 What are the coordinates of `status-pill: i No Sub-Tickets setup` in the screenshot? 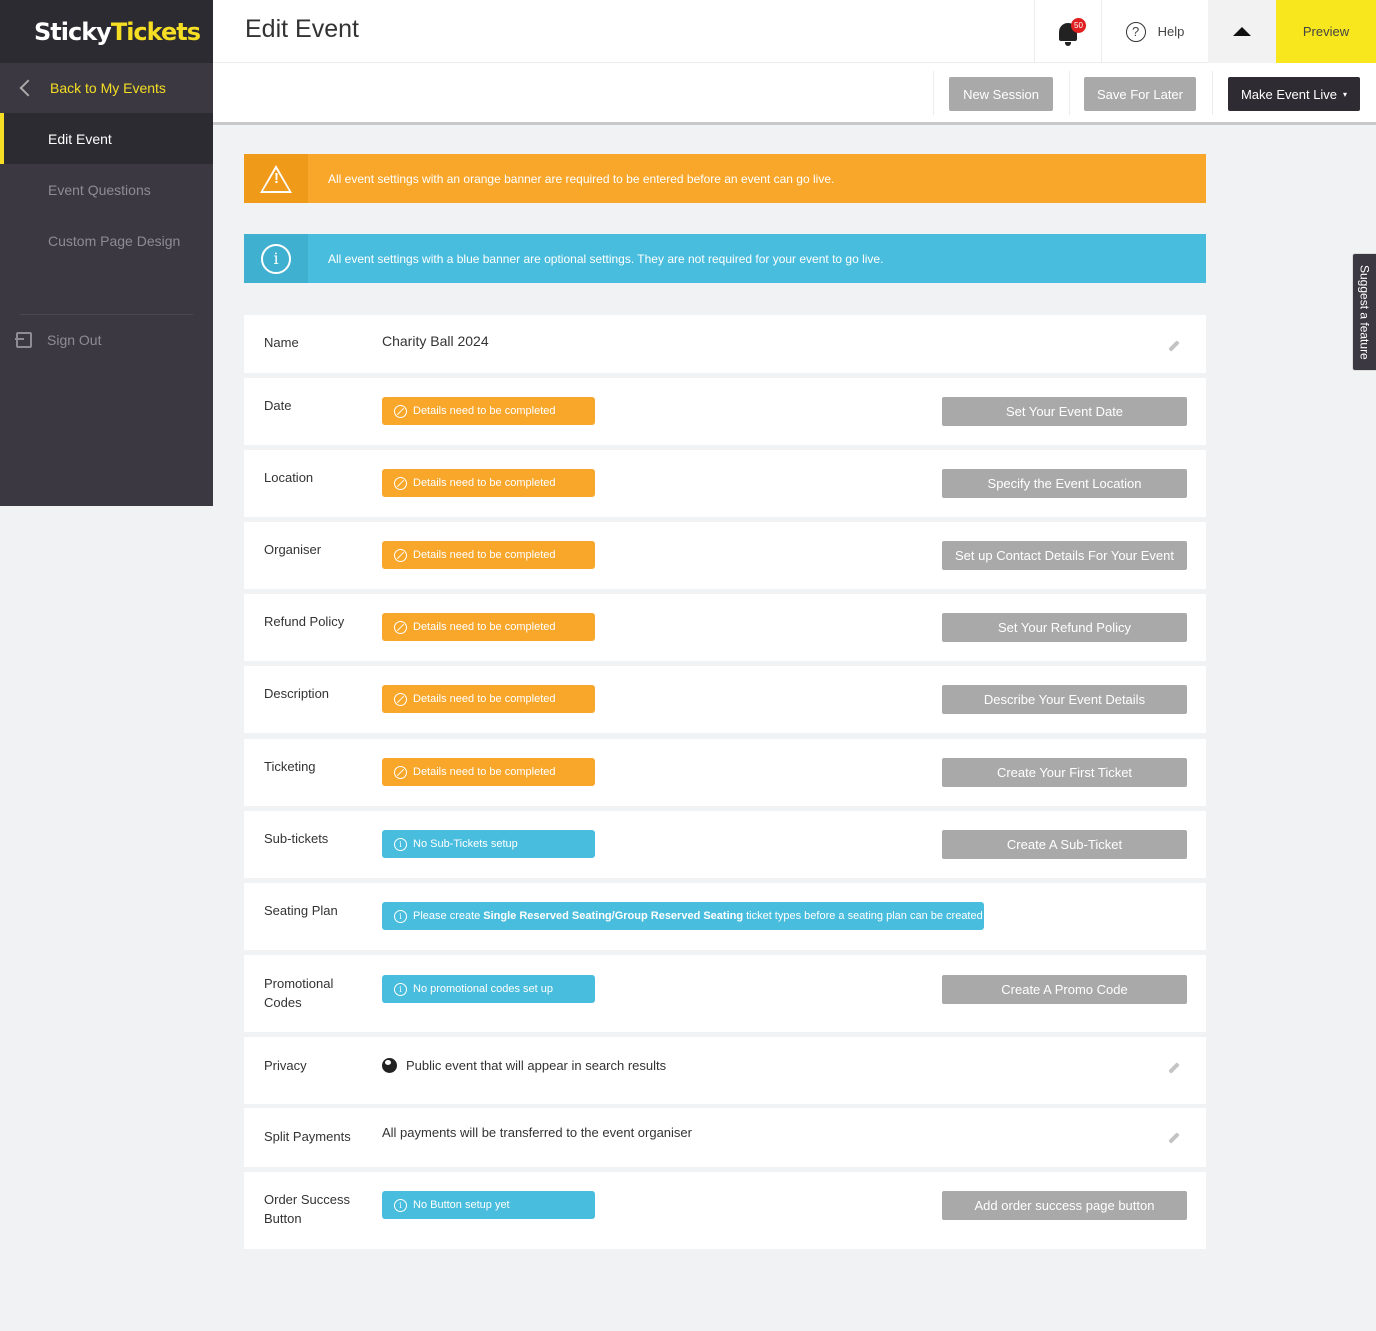 It's located at (488, 844).